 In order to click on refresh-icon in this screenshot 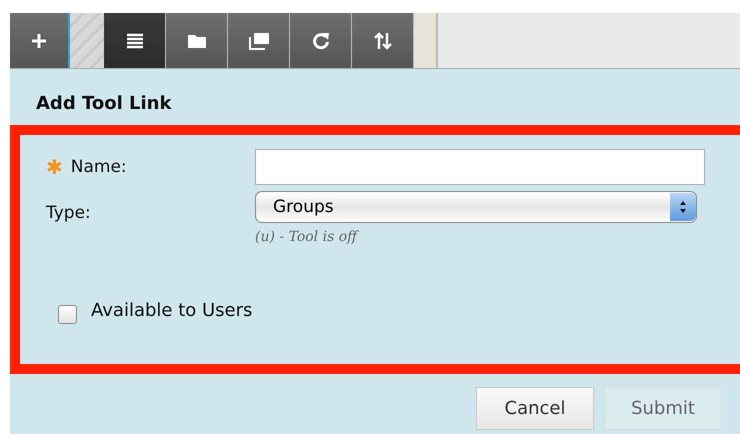, I will do `click(321, 41)`.